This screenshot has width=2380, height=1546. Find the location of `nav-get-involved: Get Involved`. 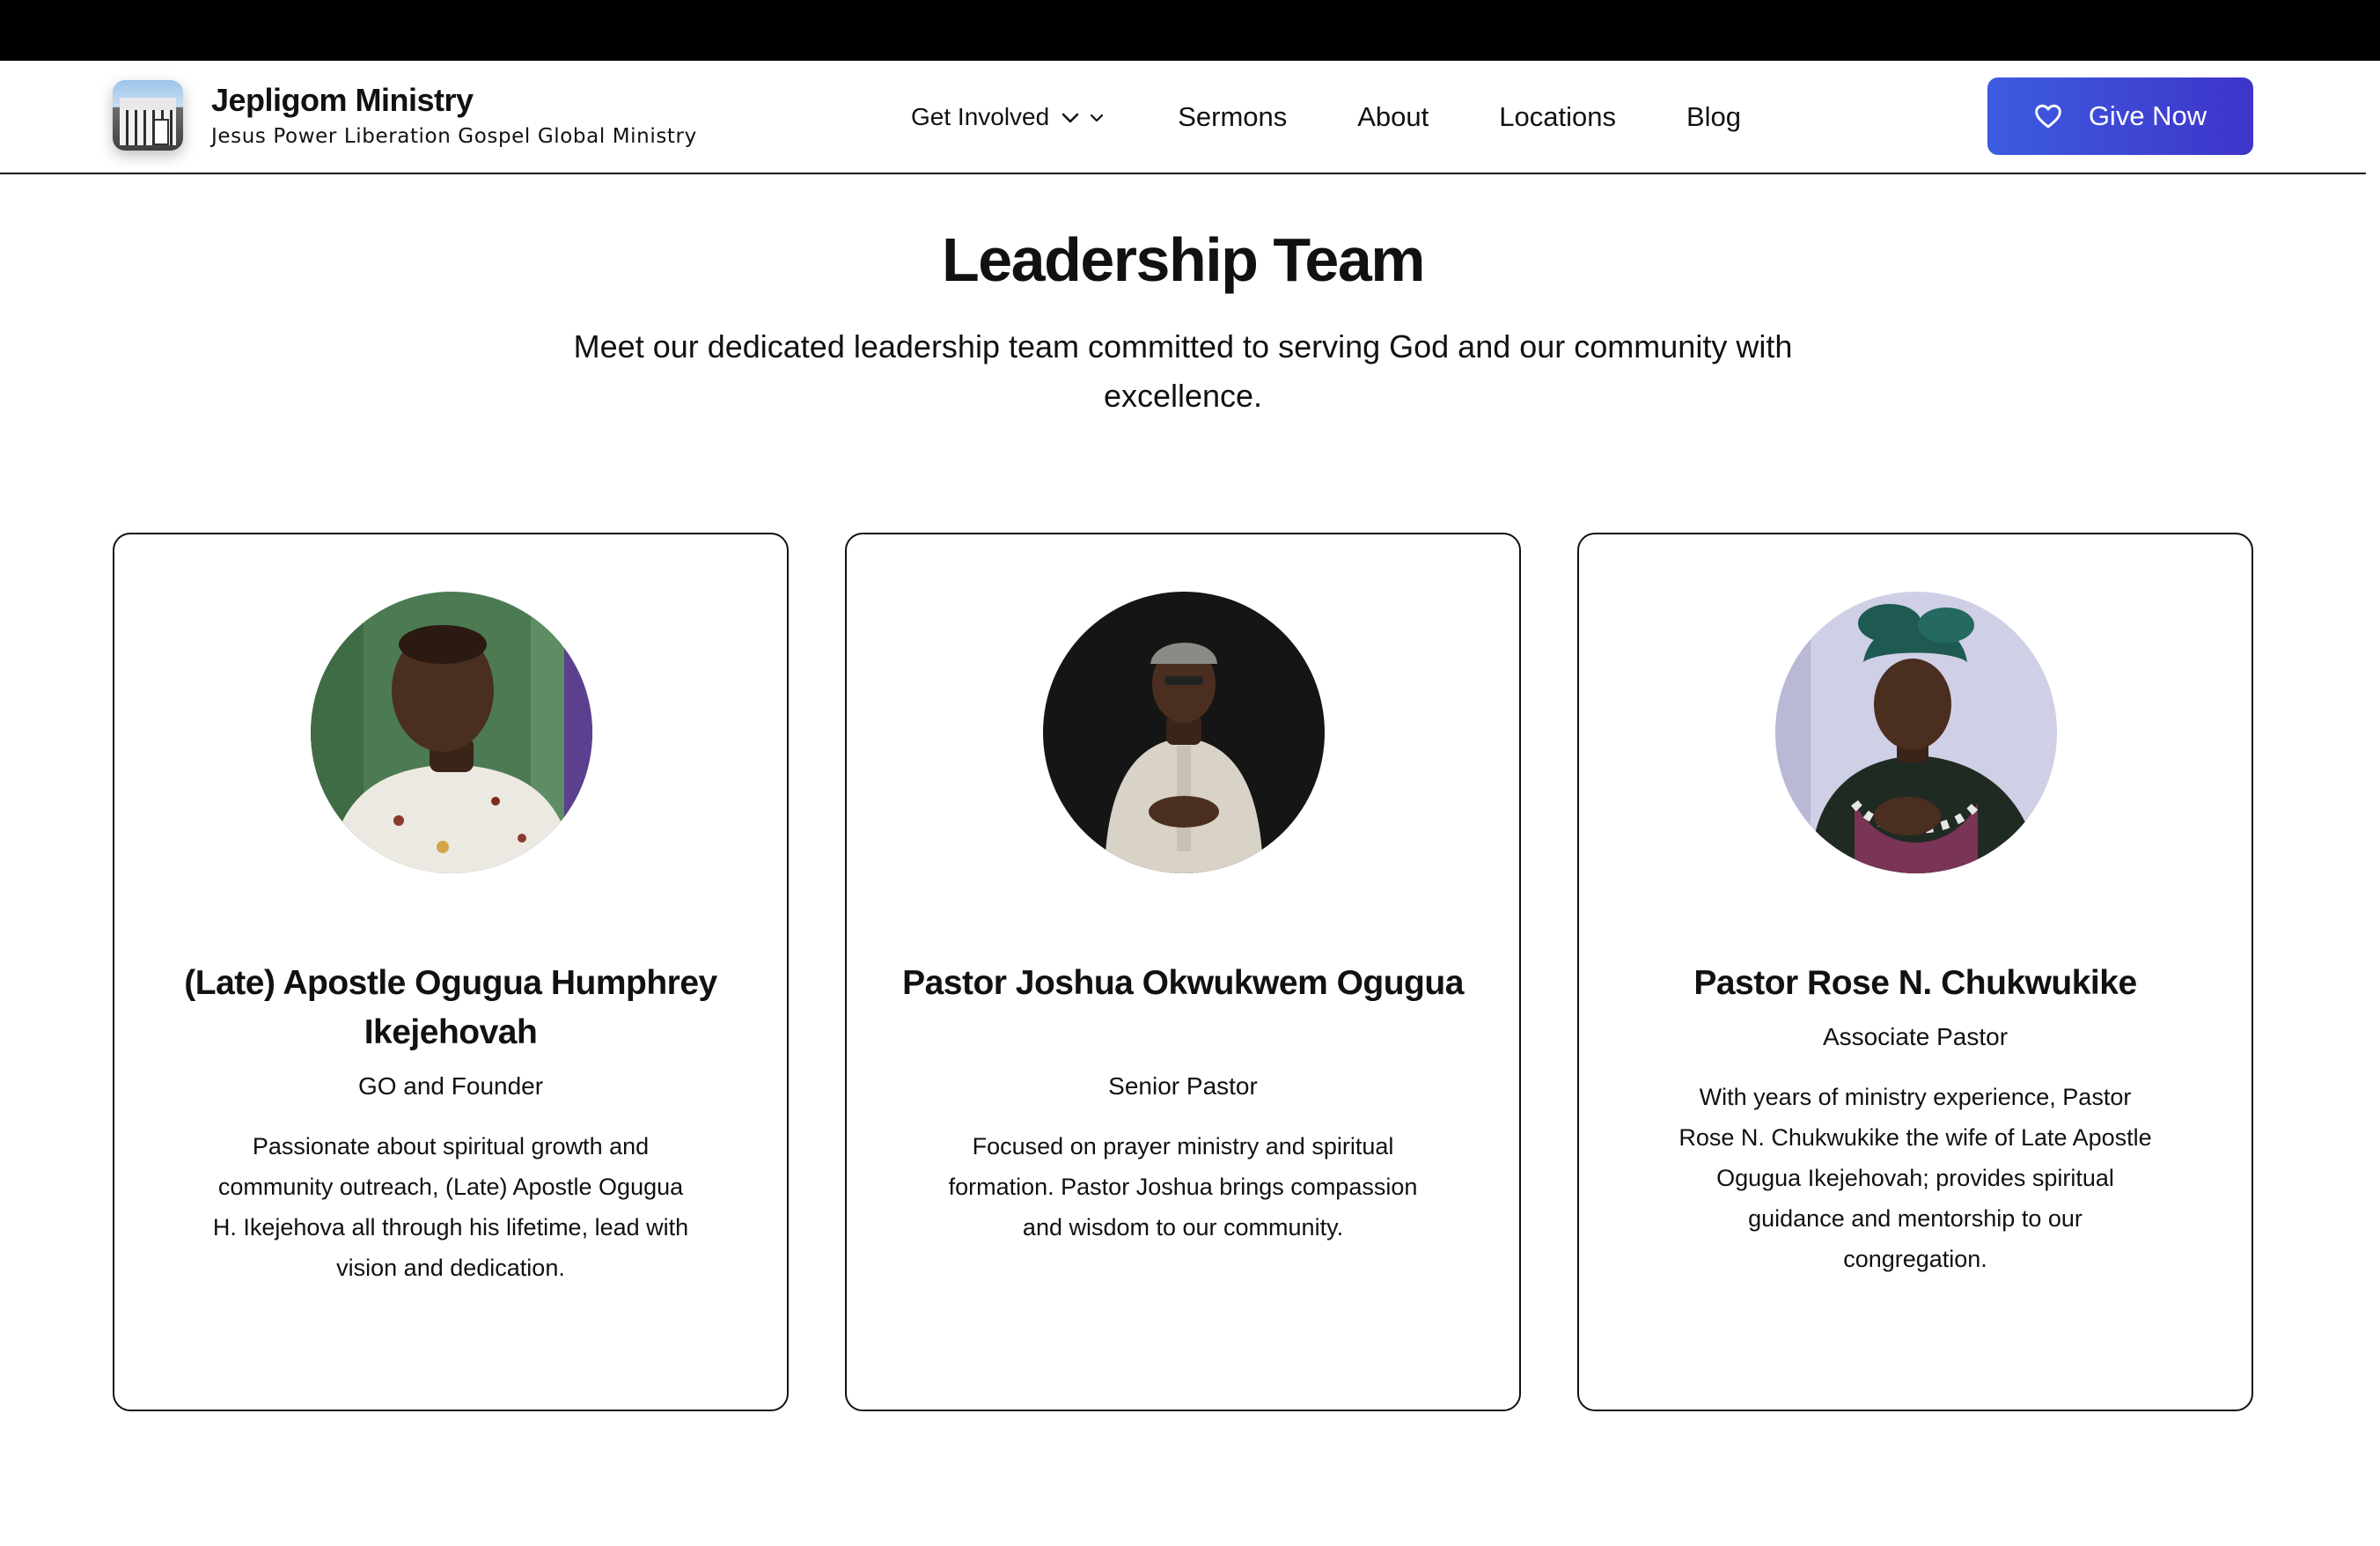

nav-get-involved: Get Involved is located at coordinates (1007, 117).